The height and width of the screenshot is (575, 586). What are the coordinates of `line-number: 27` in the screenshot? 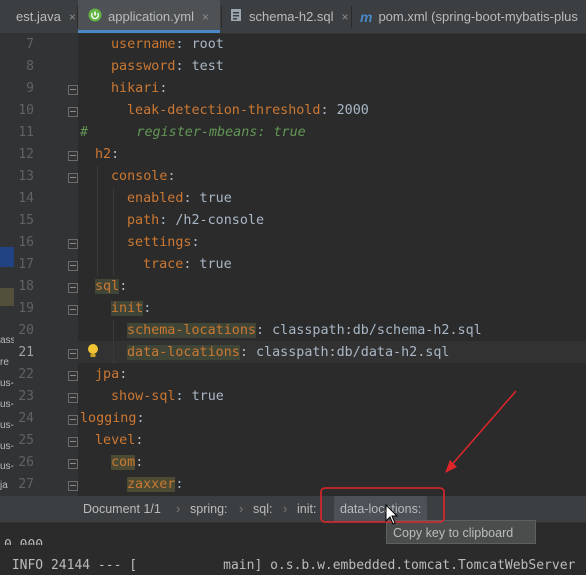 It's located at (26, 484).